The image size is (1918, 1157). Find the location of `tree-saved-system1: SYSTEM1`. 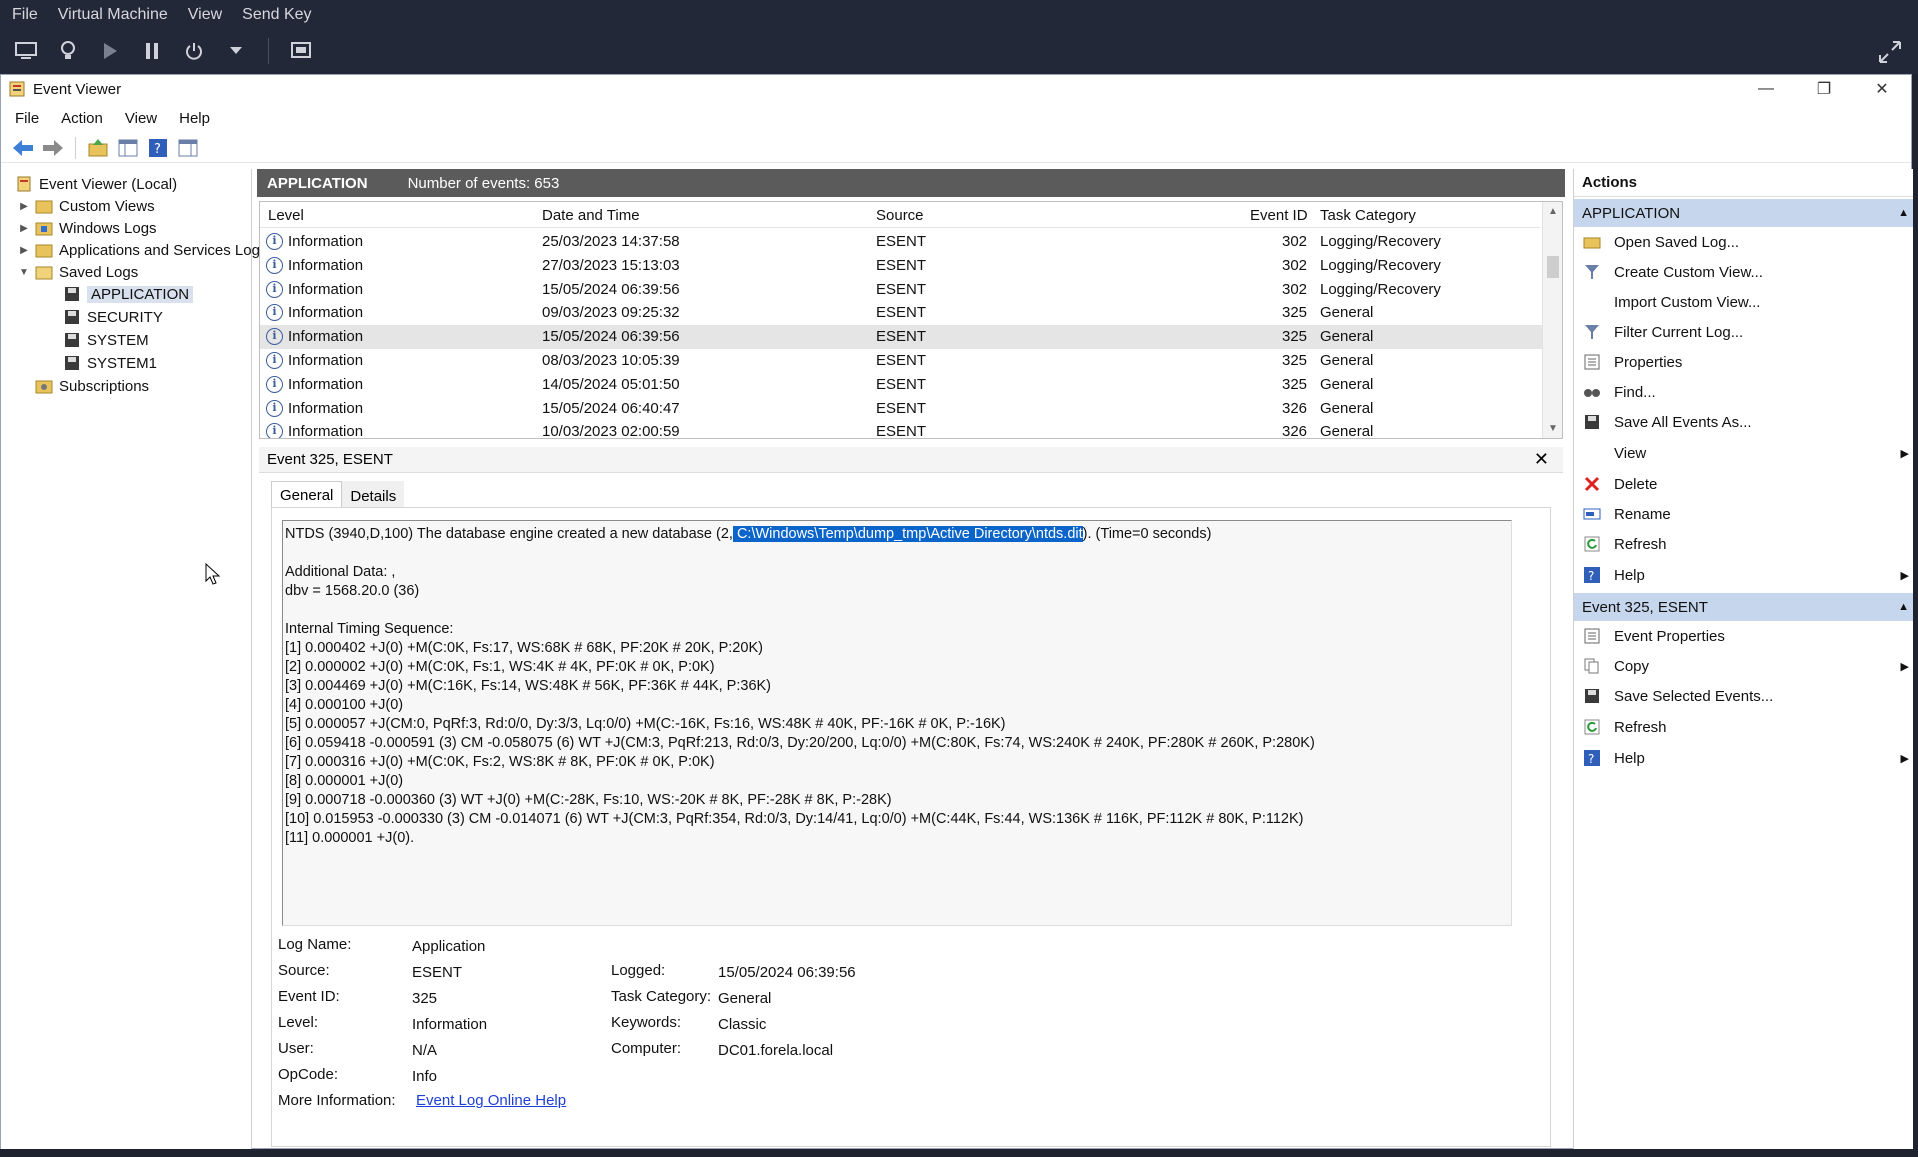

tree-saved-system1: SYSTEM1 is located at coordinates (108, 363).